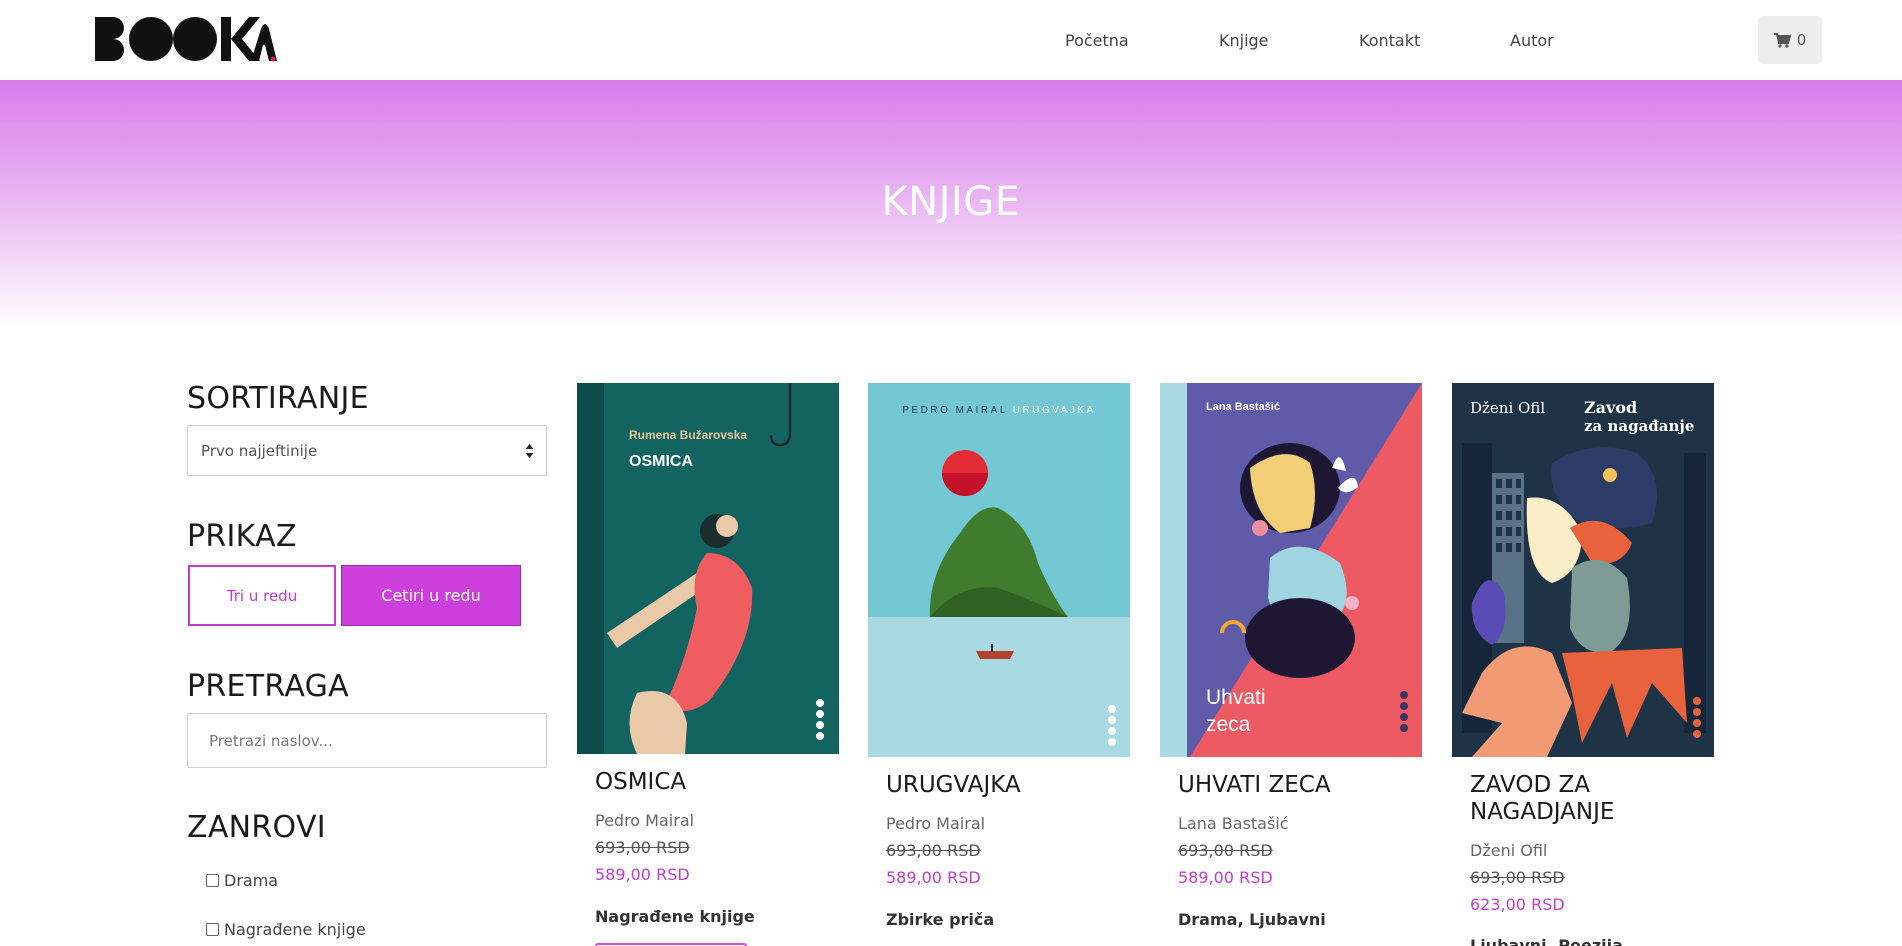  I want to click on cover-author-text: Lana Bastašić, so click(1243, 407).